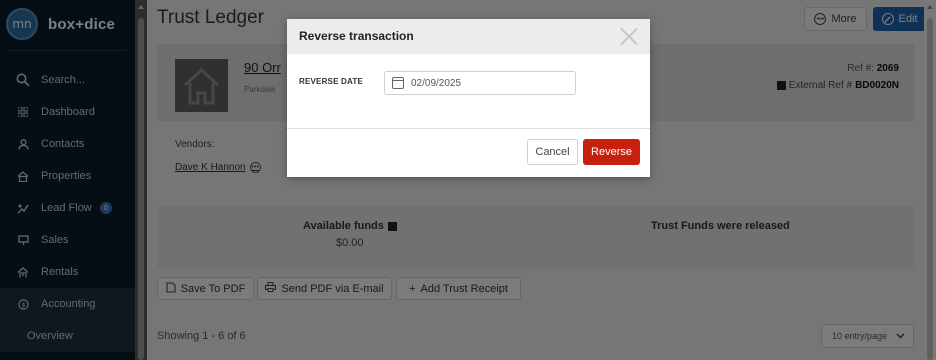  I want to click on cancel-button: Cancel, so click(552, 152).